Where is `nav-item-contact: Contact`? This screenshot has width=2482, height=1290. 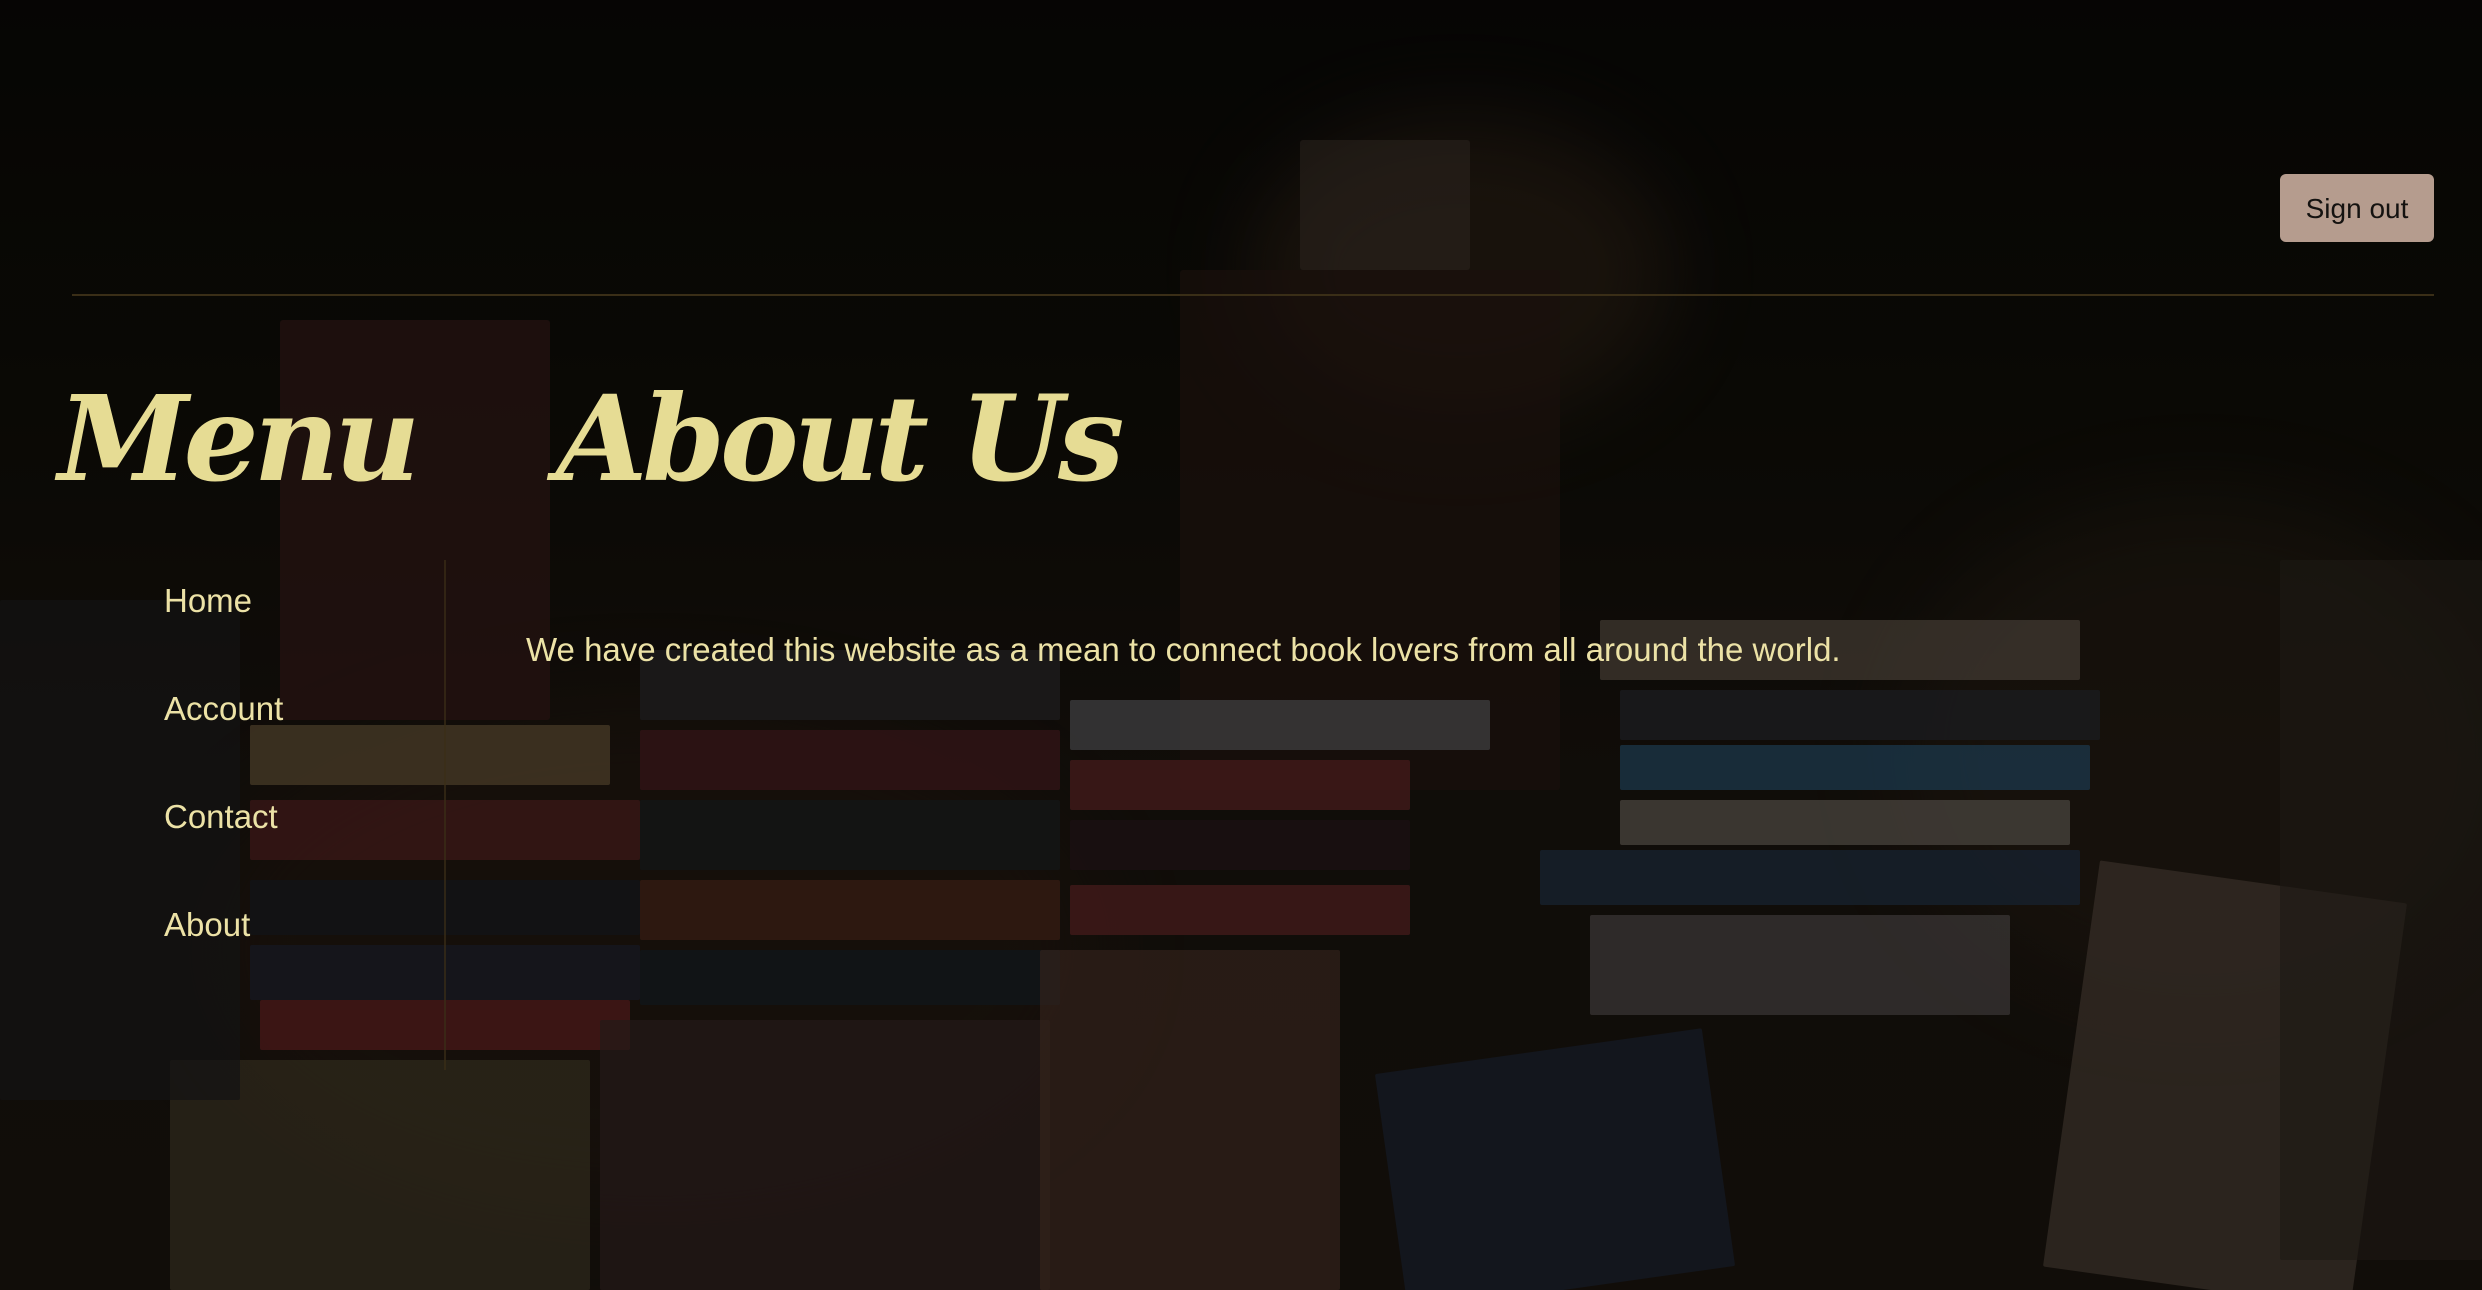 nav-item-contact: Contact is located at coordinates (223, 838).